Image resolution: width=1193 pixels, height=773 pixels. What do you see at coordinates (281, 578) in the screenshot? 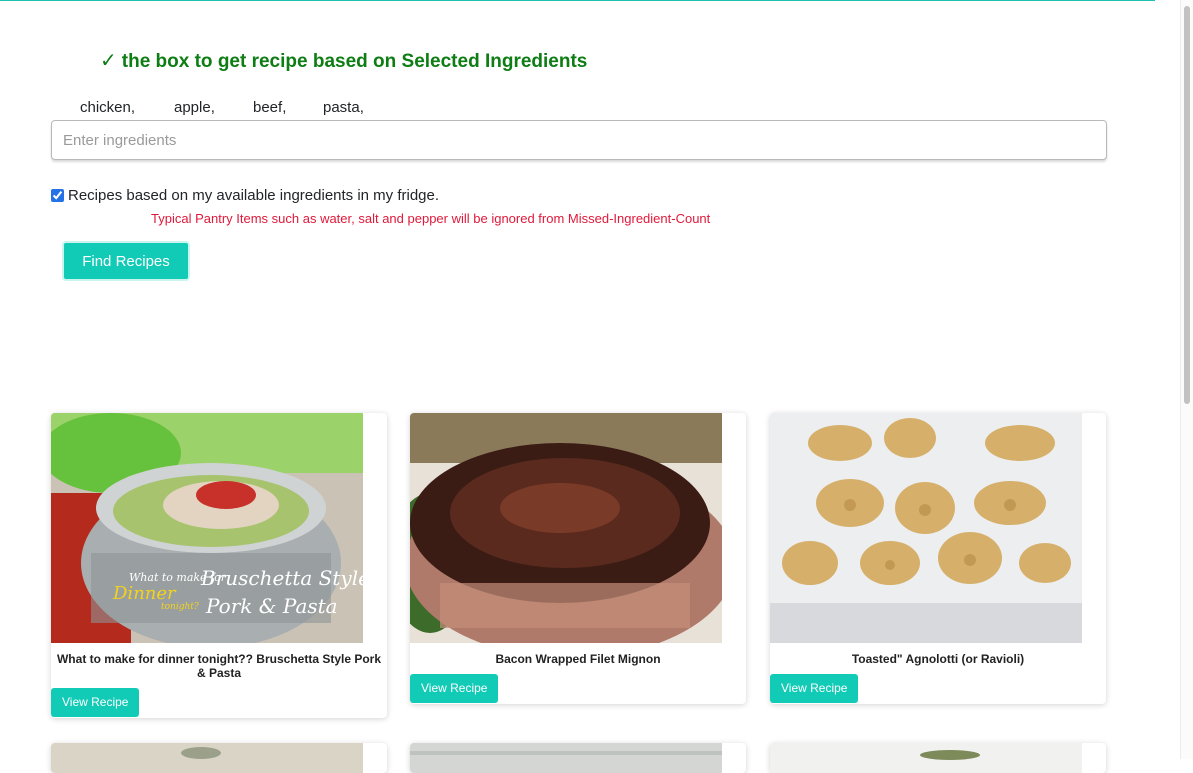
I see `image-caption: Bruschetta Style` at bounding box center [281, 578].